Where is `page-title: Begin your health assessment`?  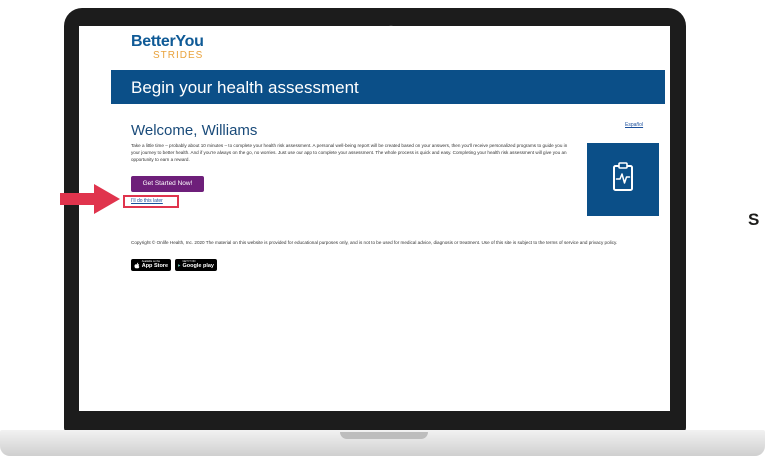
page-title: Begin your health assessment is located at coordinates (245, 87).